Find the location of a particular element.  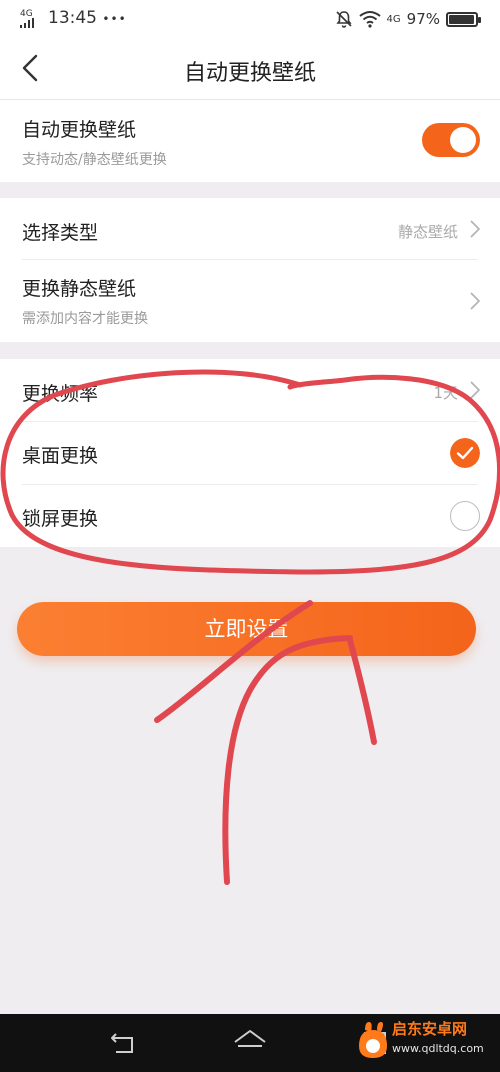

mute-bell-icon is located at coordinates (343, 19).